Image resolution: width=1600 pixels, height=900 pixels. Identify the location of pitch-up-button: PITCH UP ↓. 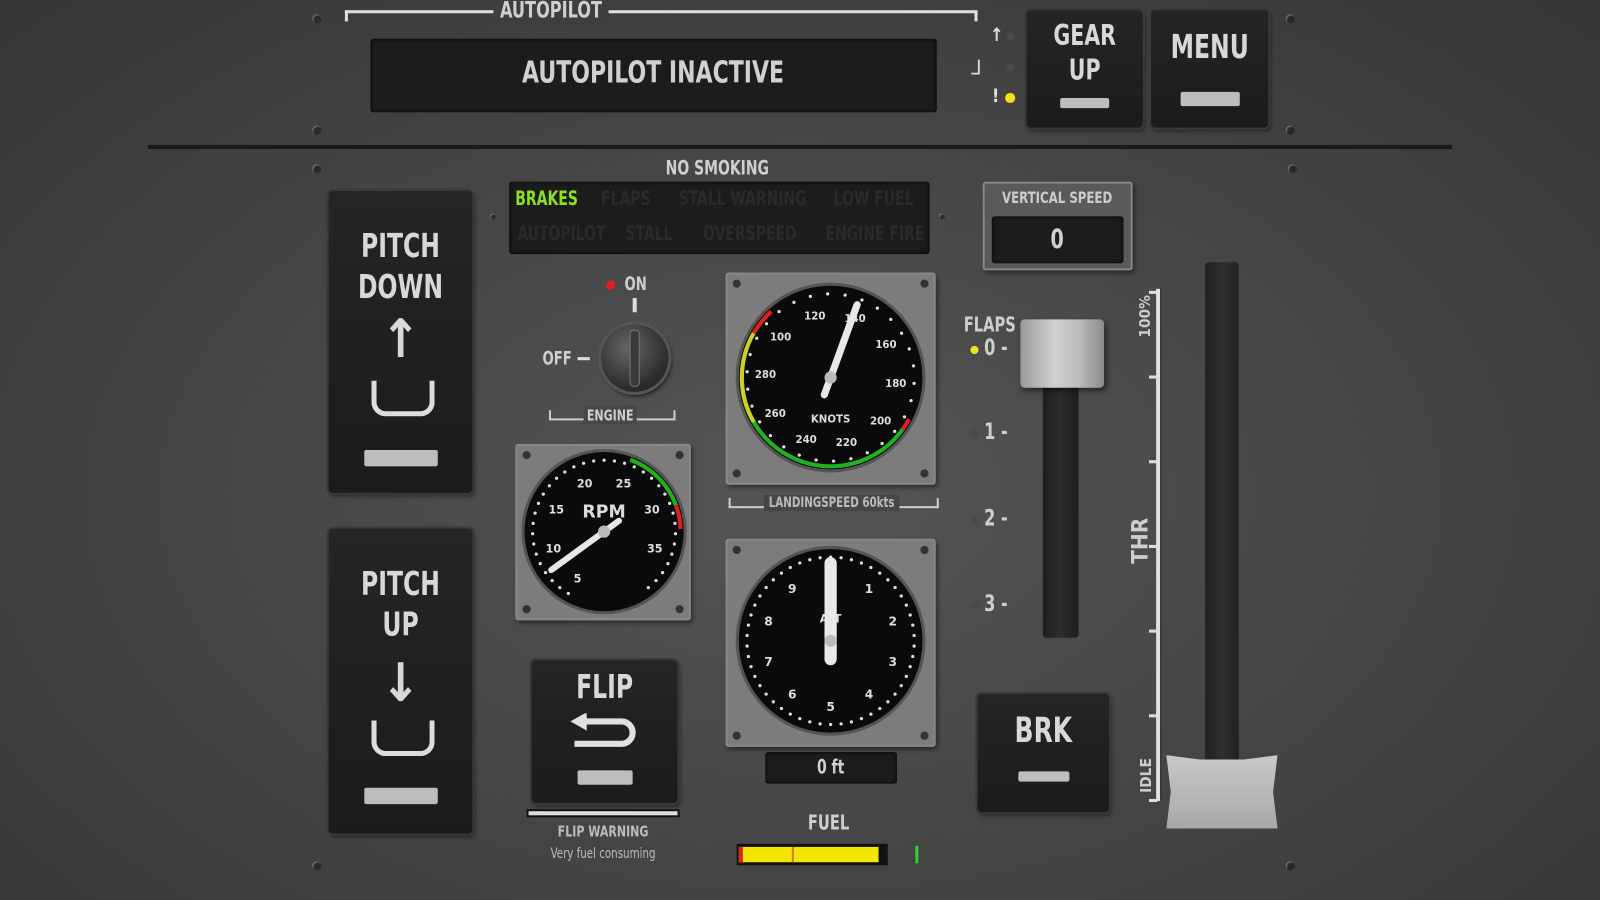
(400, 681).